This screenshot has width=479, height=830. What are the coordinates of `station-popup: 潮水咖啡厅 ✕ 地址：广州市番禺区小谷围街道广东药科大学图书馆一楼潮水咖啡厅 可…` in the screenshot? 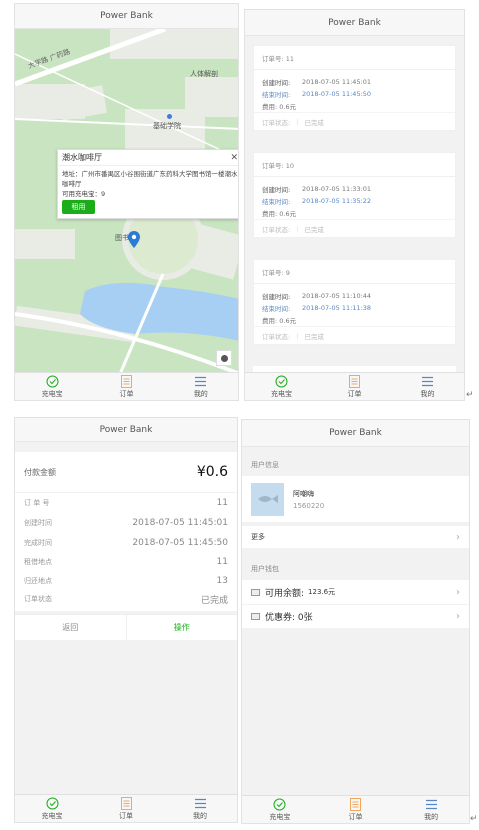 It's located at (147, 184).